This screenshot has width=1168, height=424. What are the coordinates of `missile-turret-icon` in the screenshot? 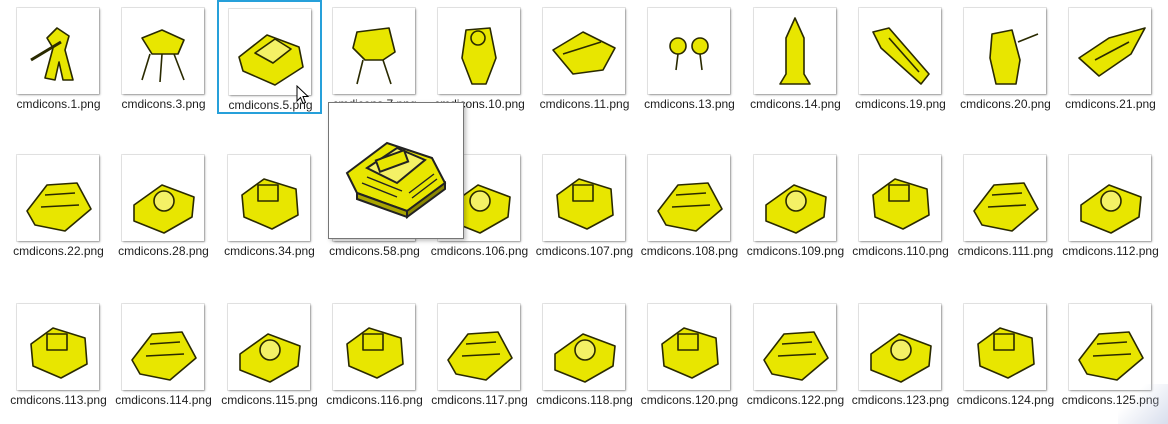 It's located at (1006, 353).